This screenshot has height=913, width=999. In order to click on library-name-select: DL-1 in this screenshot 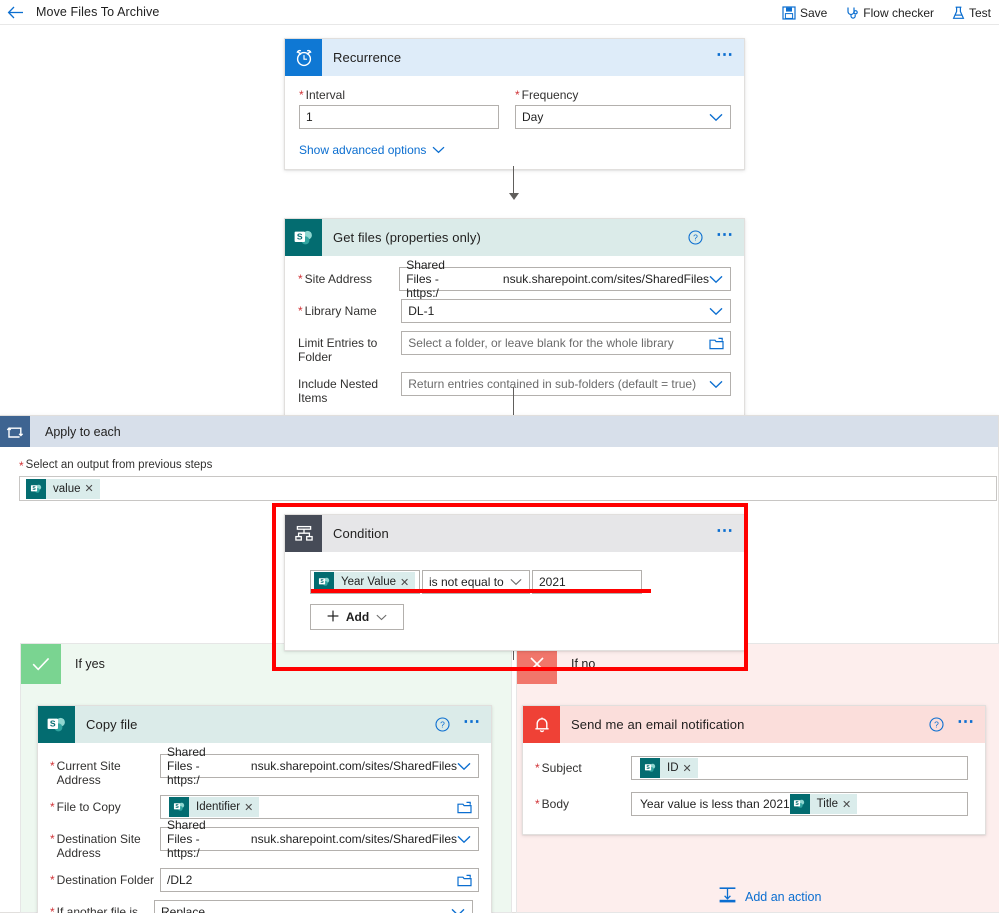, I will do `click(566, 311)`.